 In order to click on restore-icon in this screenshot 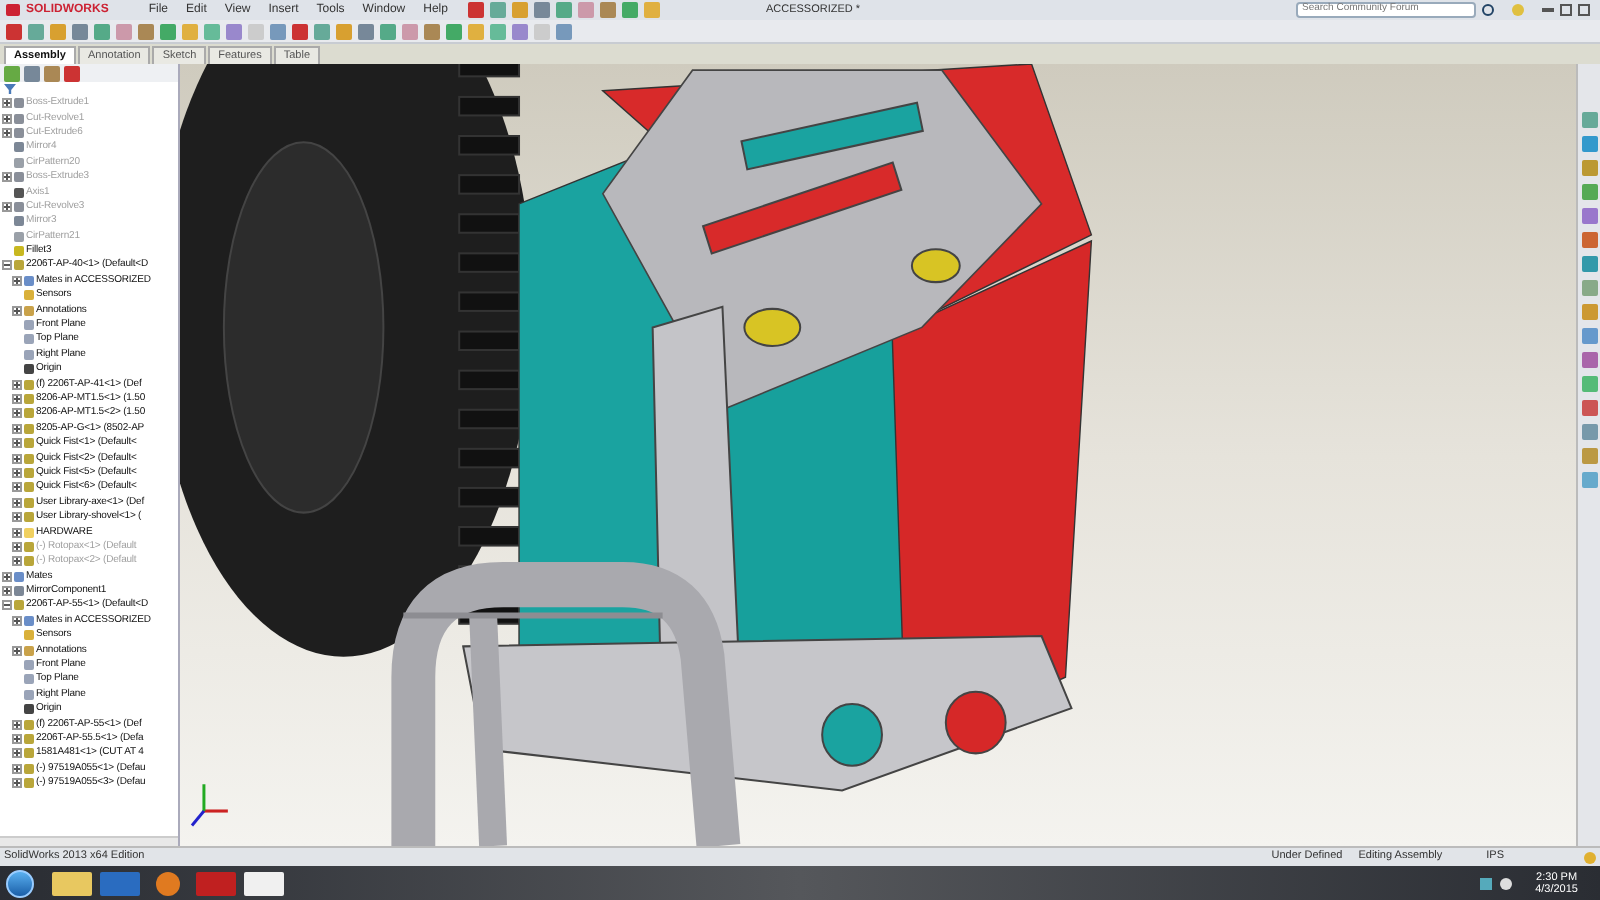, I will do `click(1566, 10)`.